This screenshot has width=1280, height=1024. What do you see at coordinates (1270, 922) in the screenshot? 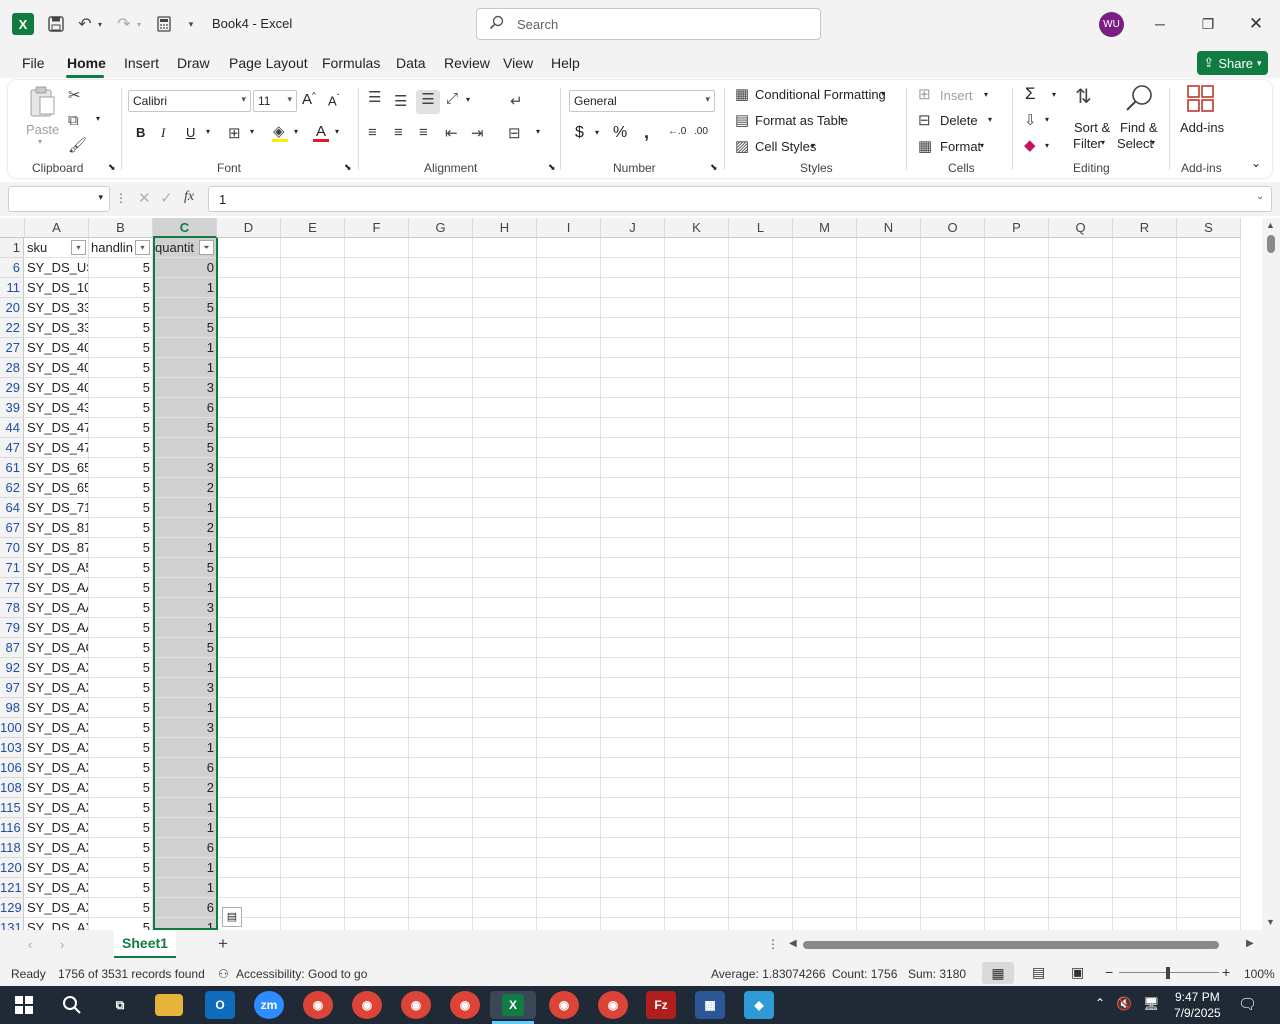
I see `scroll-down-icon: ▼` at bounding box center [1270, 922].